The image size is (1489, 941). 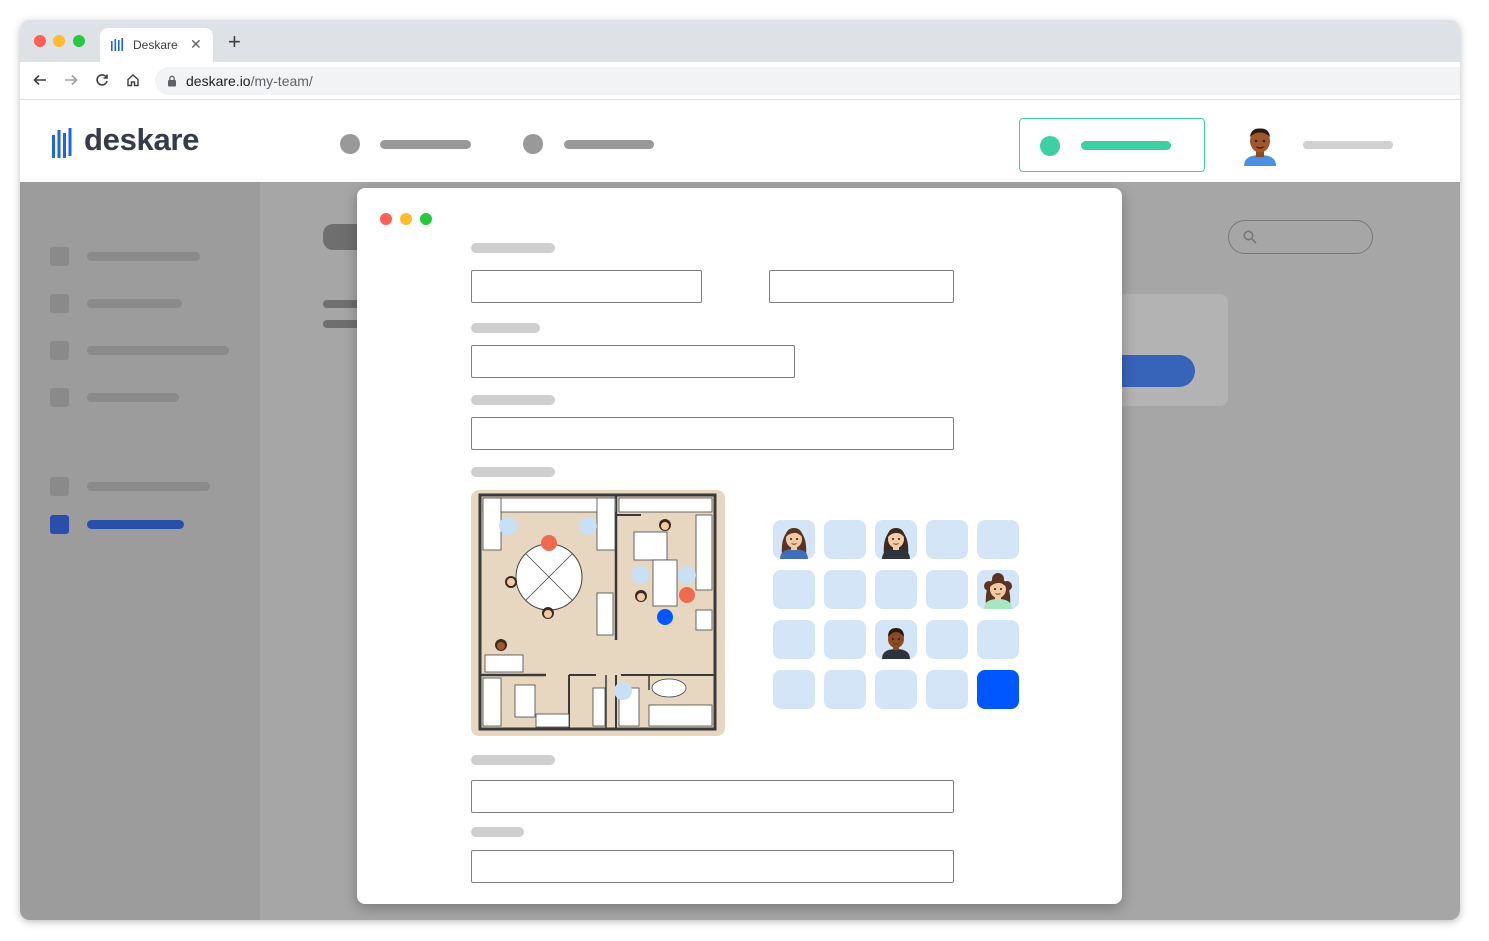 I want to click on background-search-field, so click(x=1300, y=237).